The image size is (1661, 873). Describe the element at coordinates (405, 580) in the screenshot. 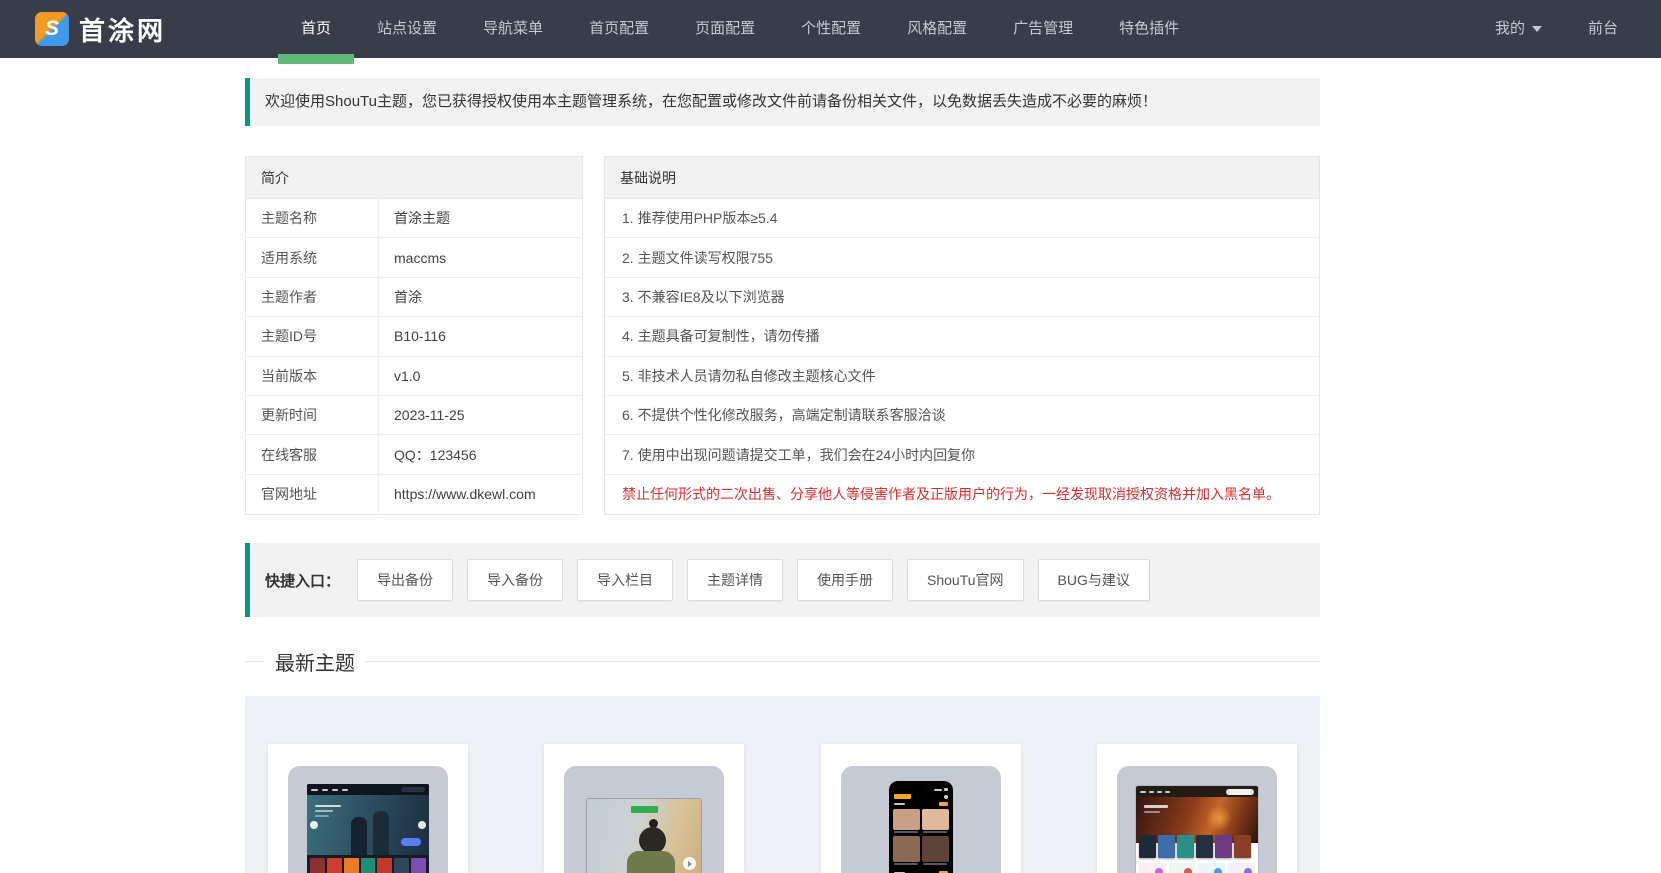

I see `export-backup-button: 导出备份` at that location.